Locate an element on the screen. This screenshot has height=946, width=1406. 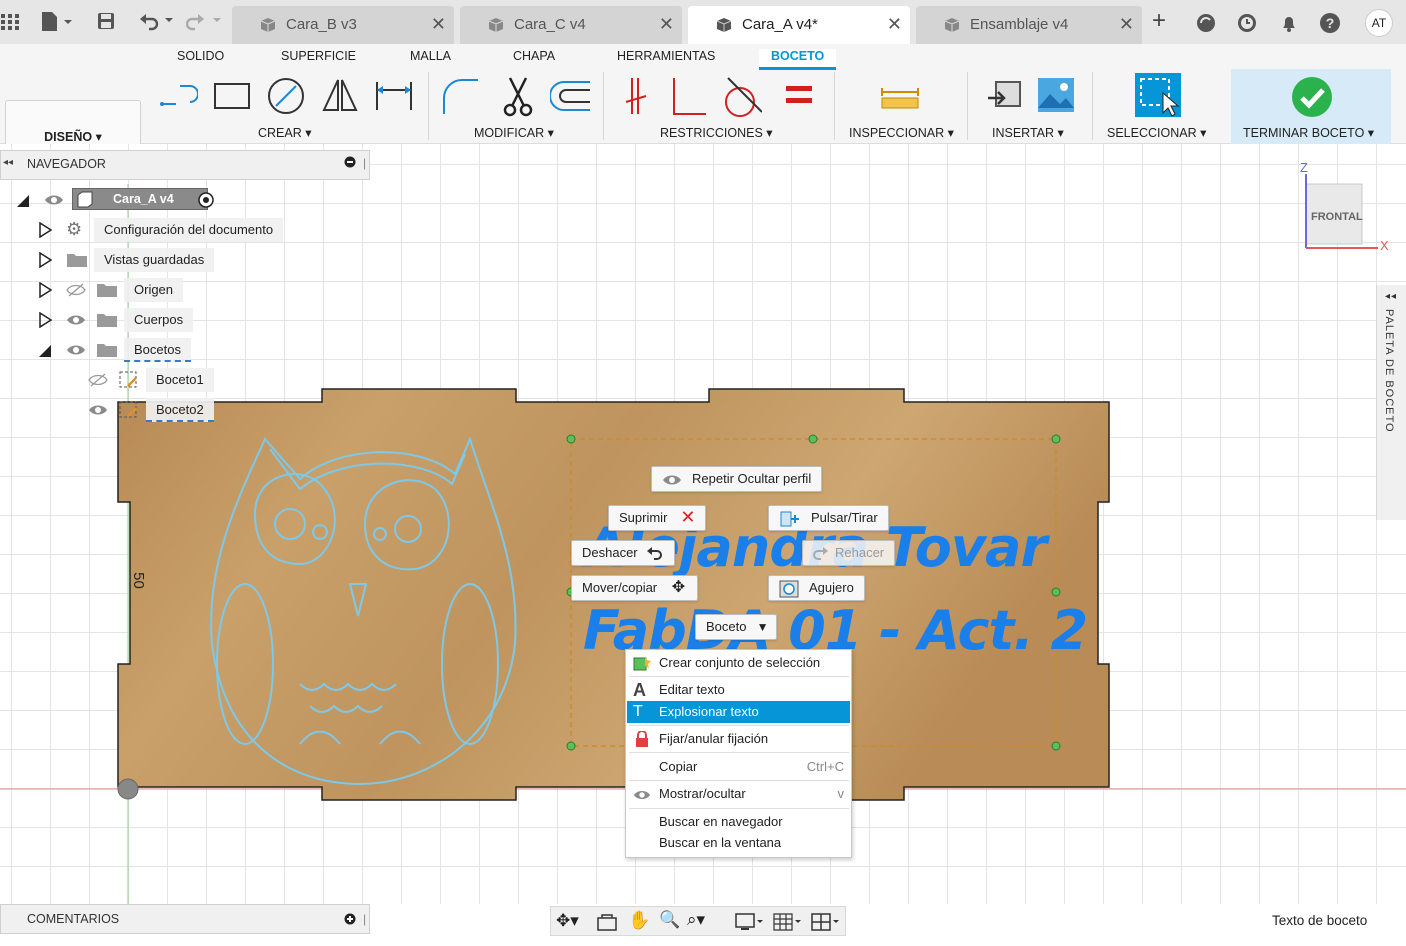
extensions-icon is located at coordinates (1206, 24).